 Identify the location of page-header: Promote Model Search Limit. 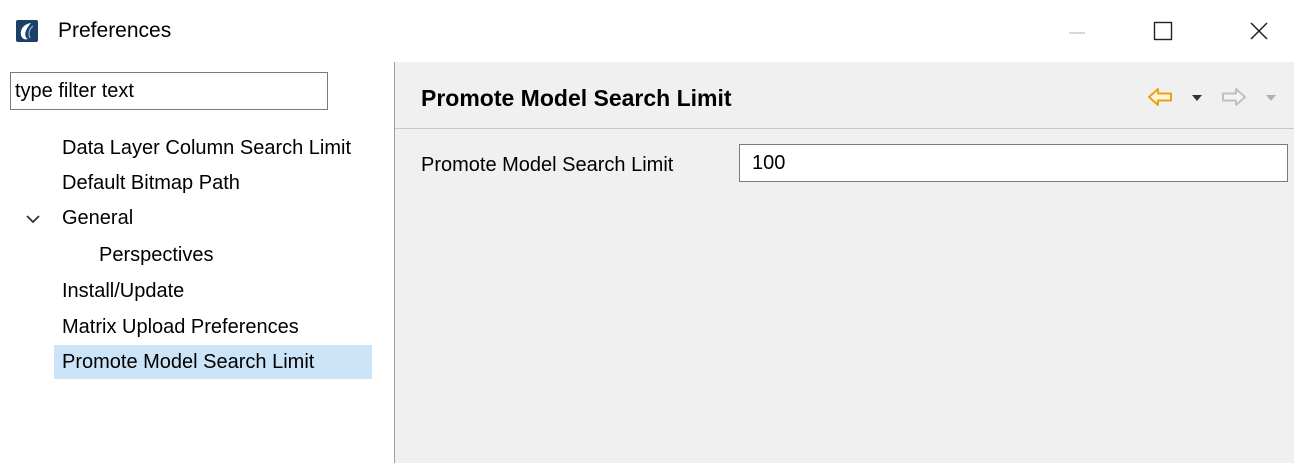
(844, 95).